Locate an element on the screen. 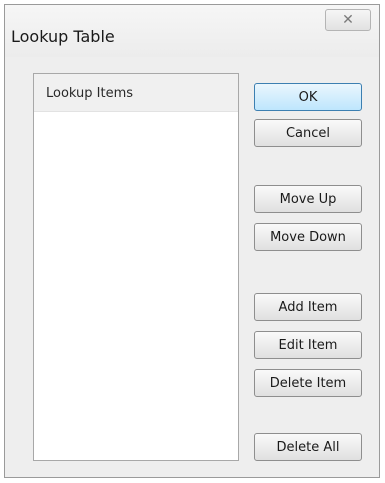  delete-all-button: Delete All is located at coordinates (308, 447).